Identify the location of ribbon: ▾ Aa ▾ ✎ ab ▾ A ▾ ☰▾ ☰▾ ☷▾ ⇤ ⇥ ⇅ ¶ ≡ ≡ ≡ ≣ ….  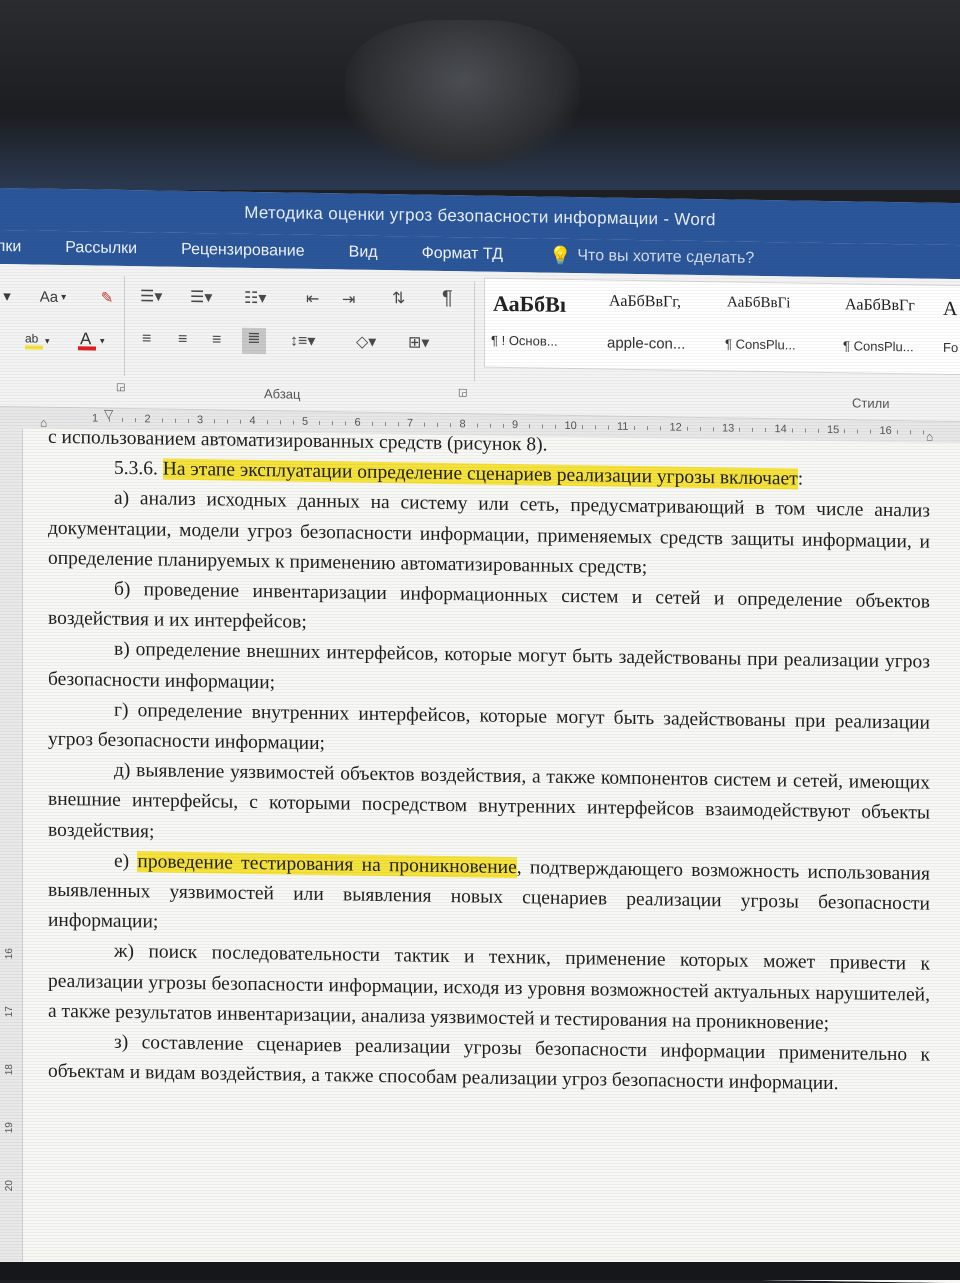
(480, 343).